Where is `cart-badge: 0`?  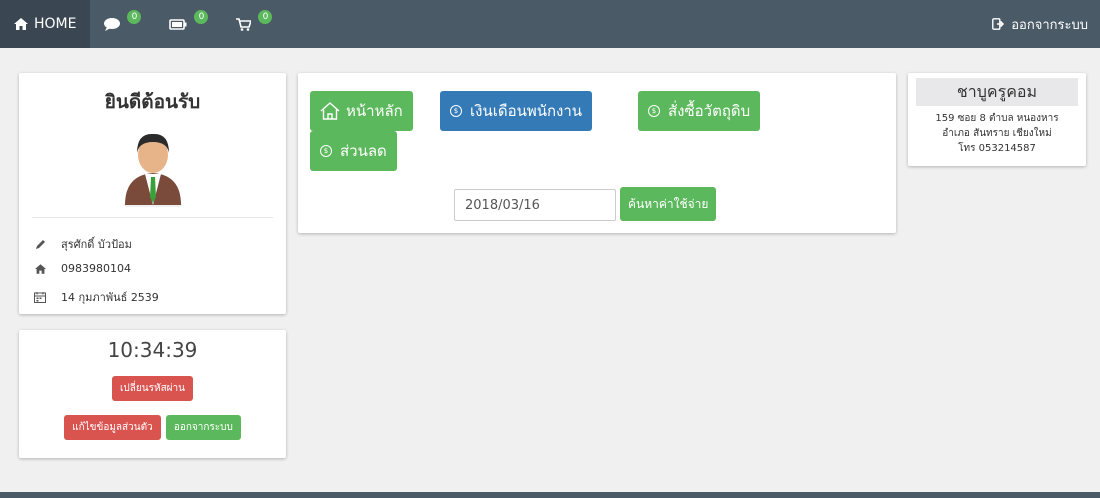
cart-badge: 0 is located at coordinates (265, 17).